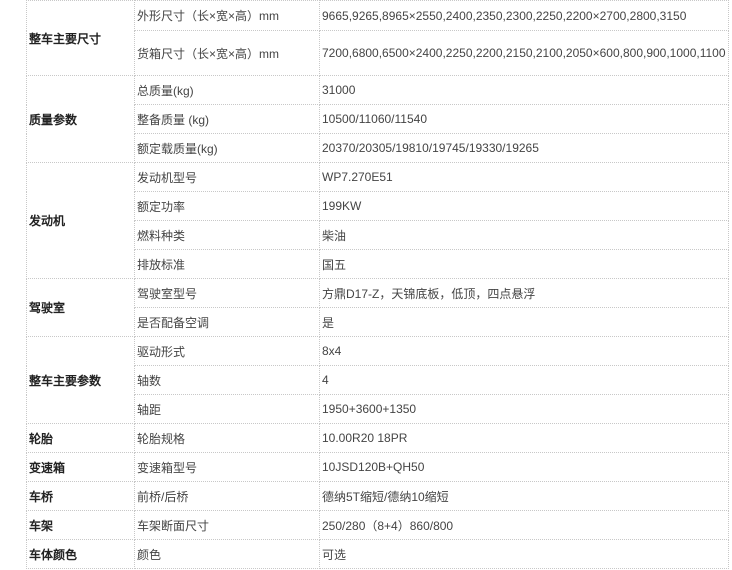 Image resolution: width=732 pixels, height=570 pixels. What do you see at coordinates (524, 351) in the screenshot?
I see `property-value: 8x4` at bounding box center [524, 351].